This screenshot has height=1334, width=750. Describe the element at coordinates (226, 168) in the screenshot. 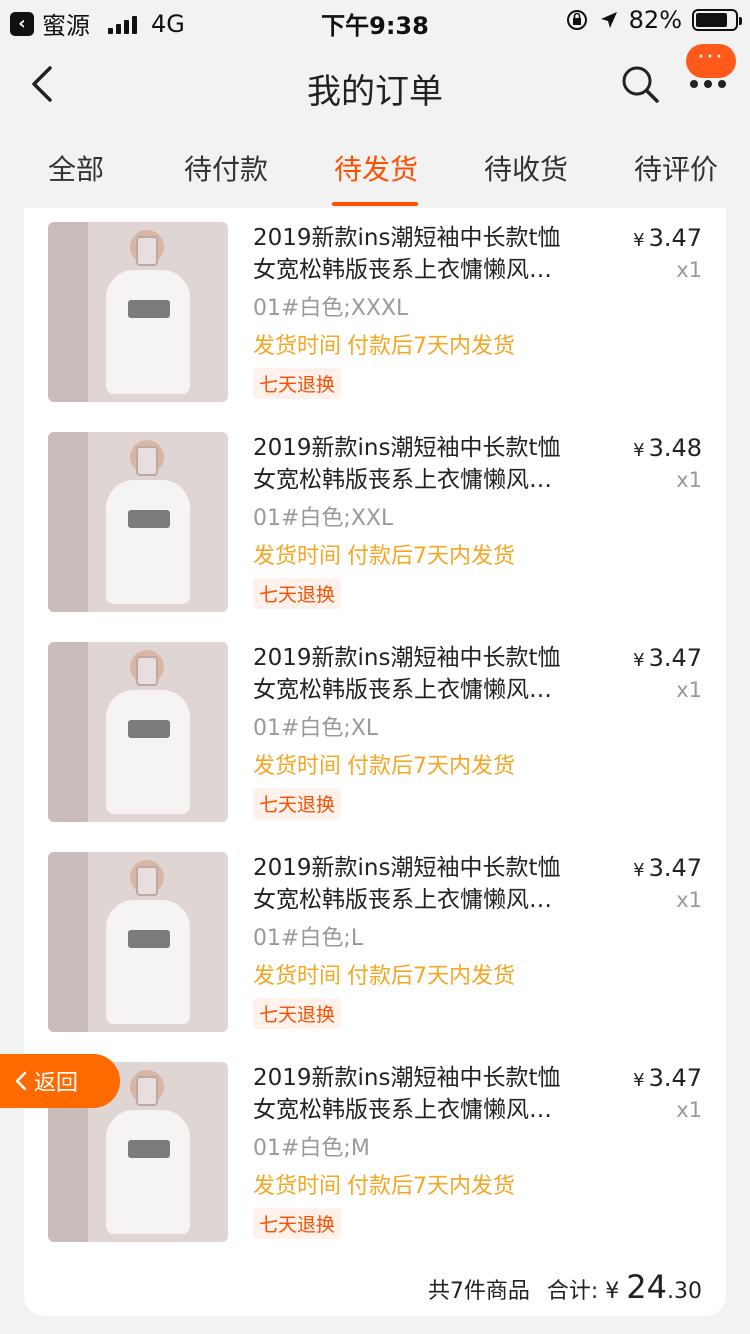

I see `tab-pending-payment: 待付款` at that location.